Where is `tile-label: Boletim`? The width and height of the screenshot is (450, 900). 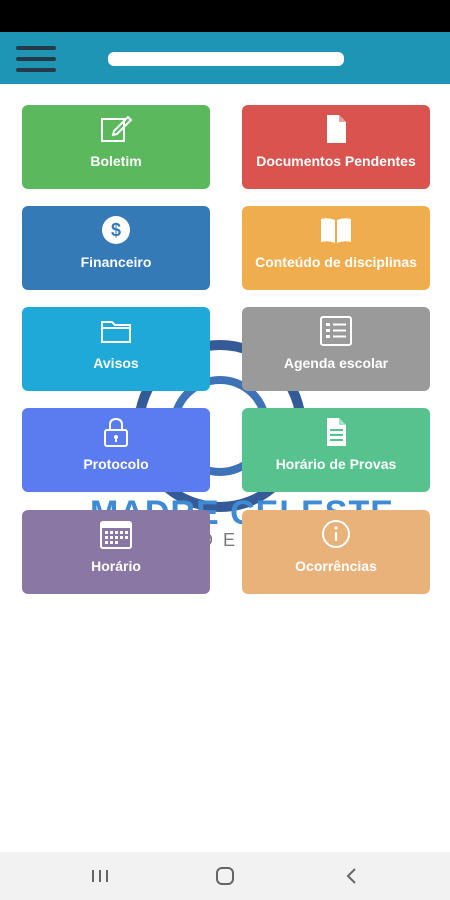 tile-label: Boletim is located at coordinates (116, 161).